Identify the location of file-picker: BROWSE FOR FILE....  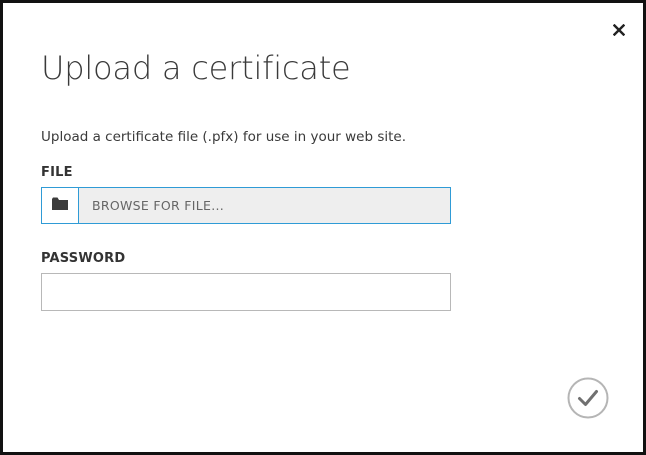
(246, 205).